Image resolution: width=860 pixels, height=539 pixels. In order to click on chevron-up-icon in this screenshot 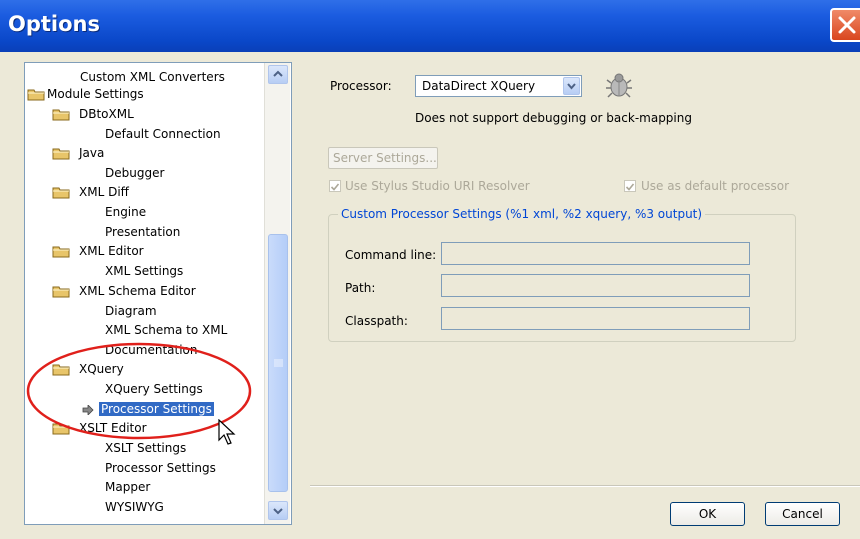, I will do `click(278, 73)`.